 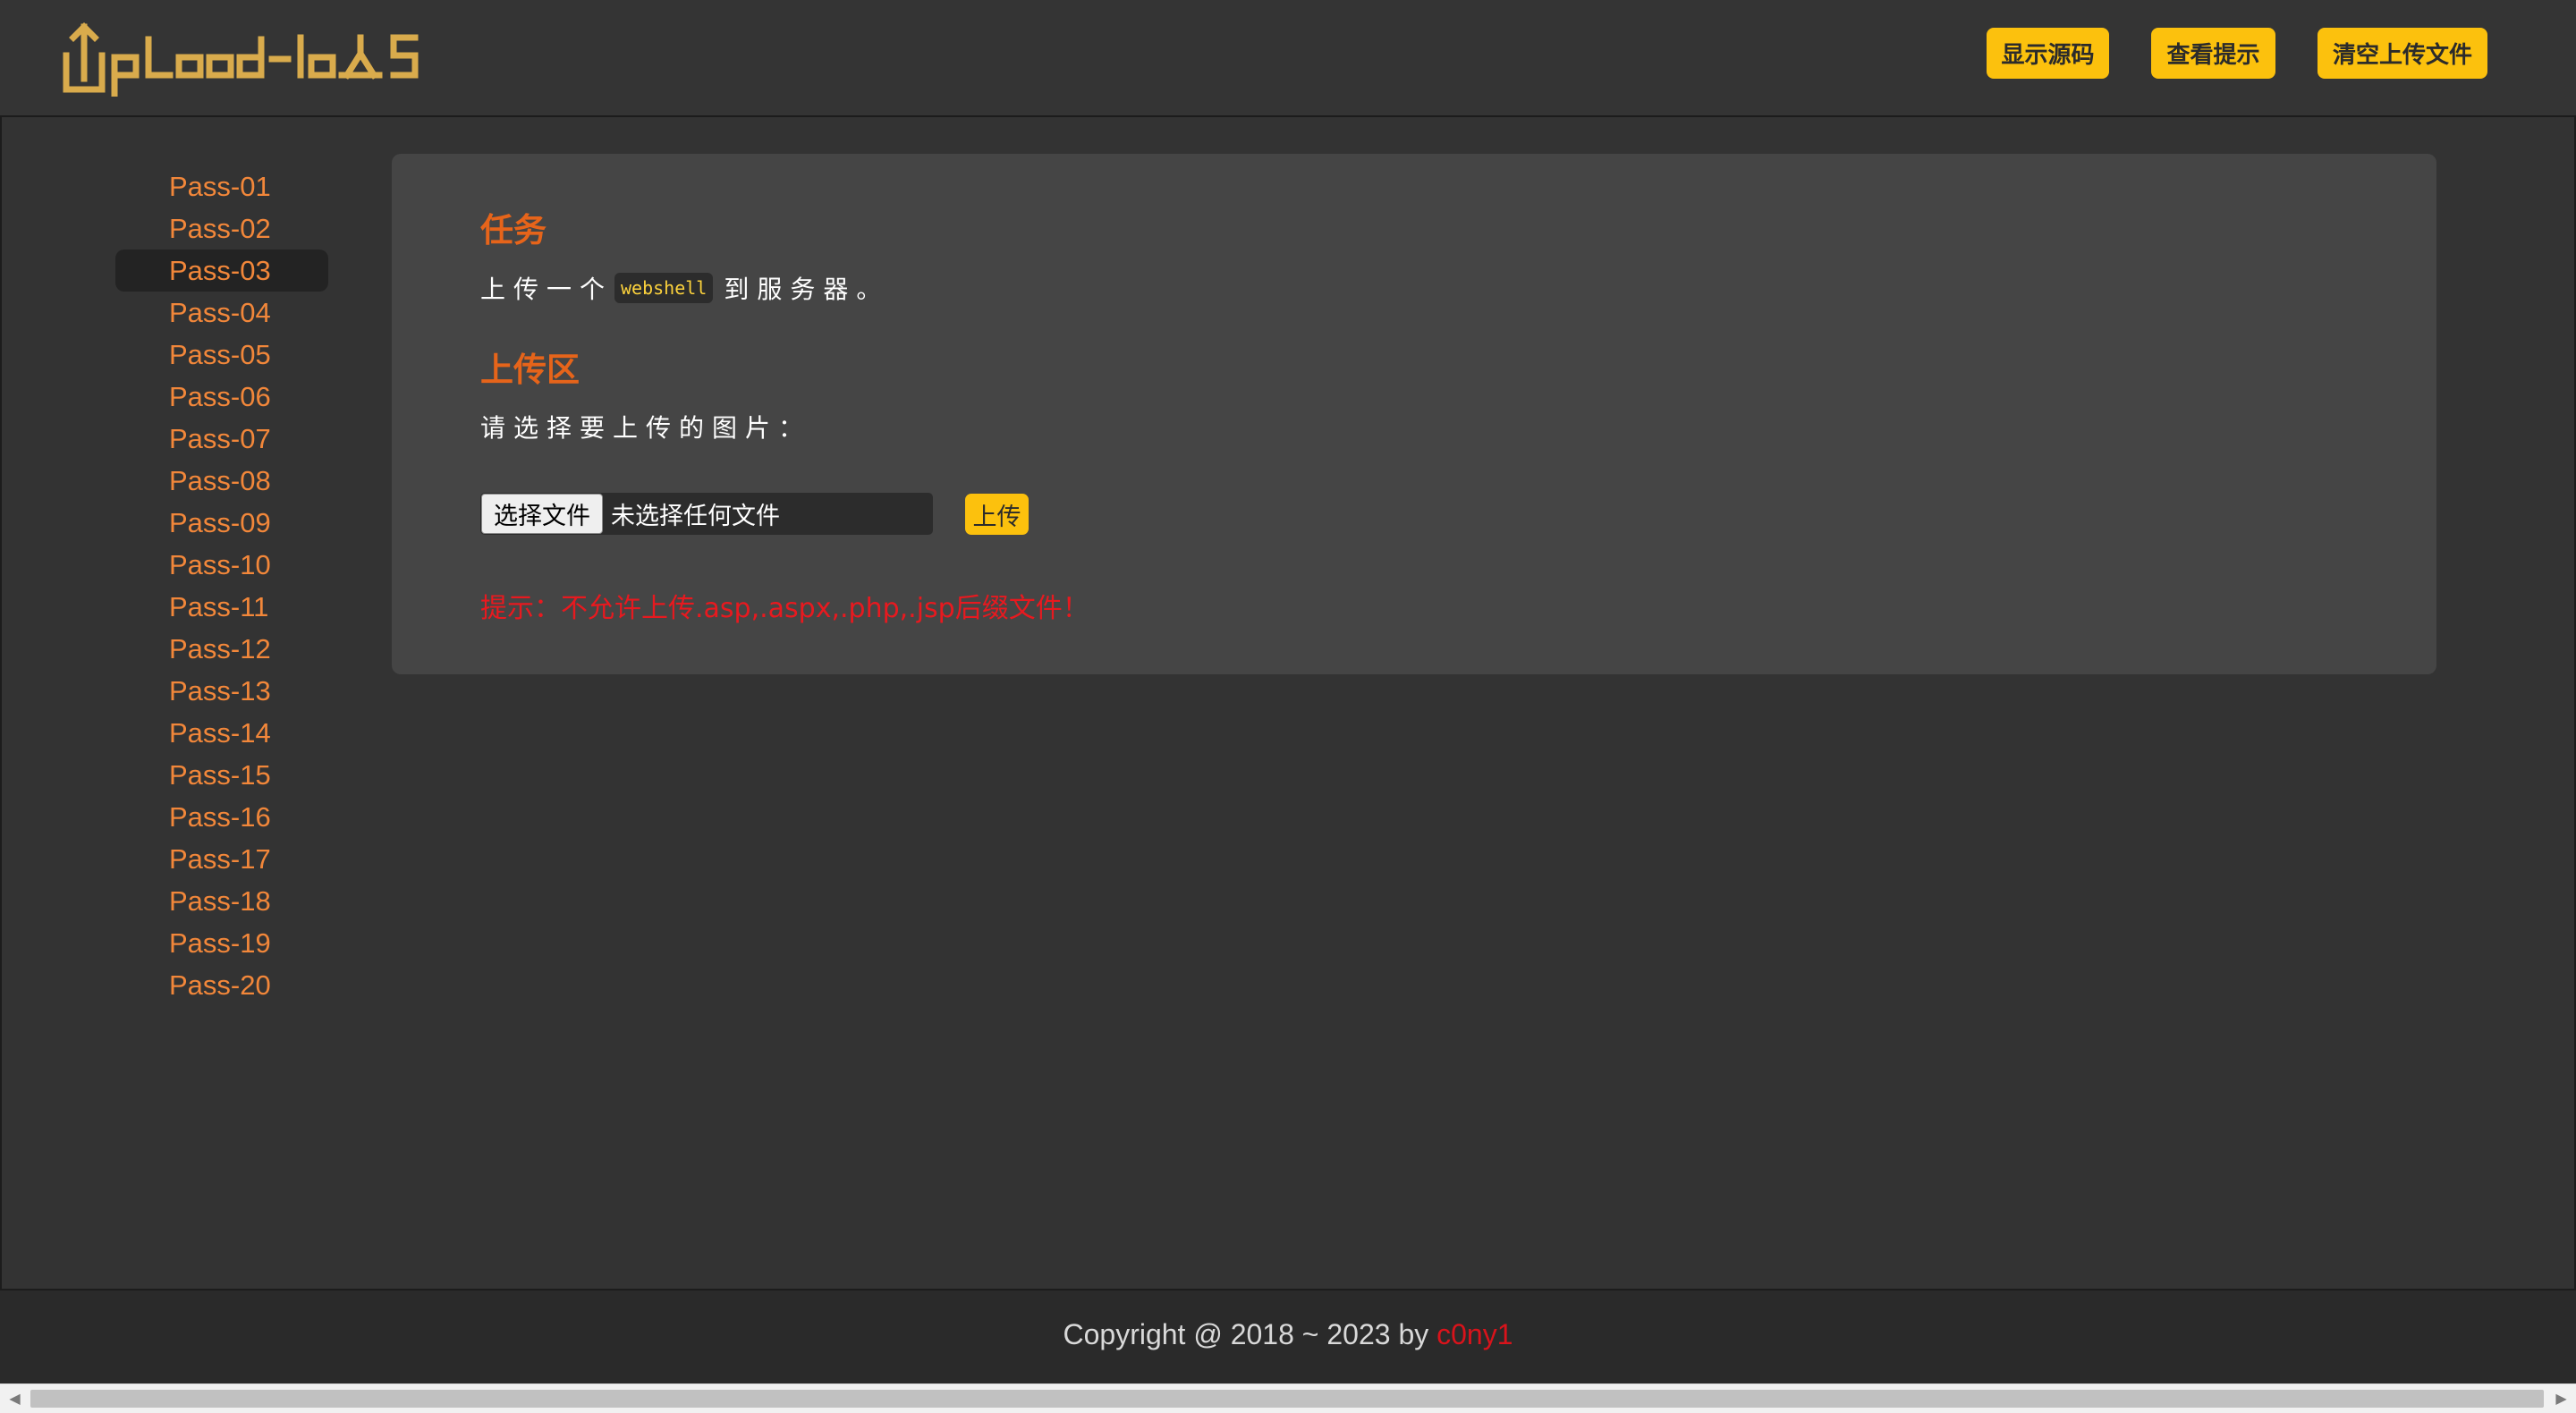 I want to click on footer: Copyright @ 2018 ~ 2023 by c0ny1, so click(x=1288, y=1336).